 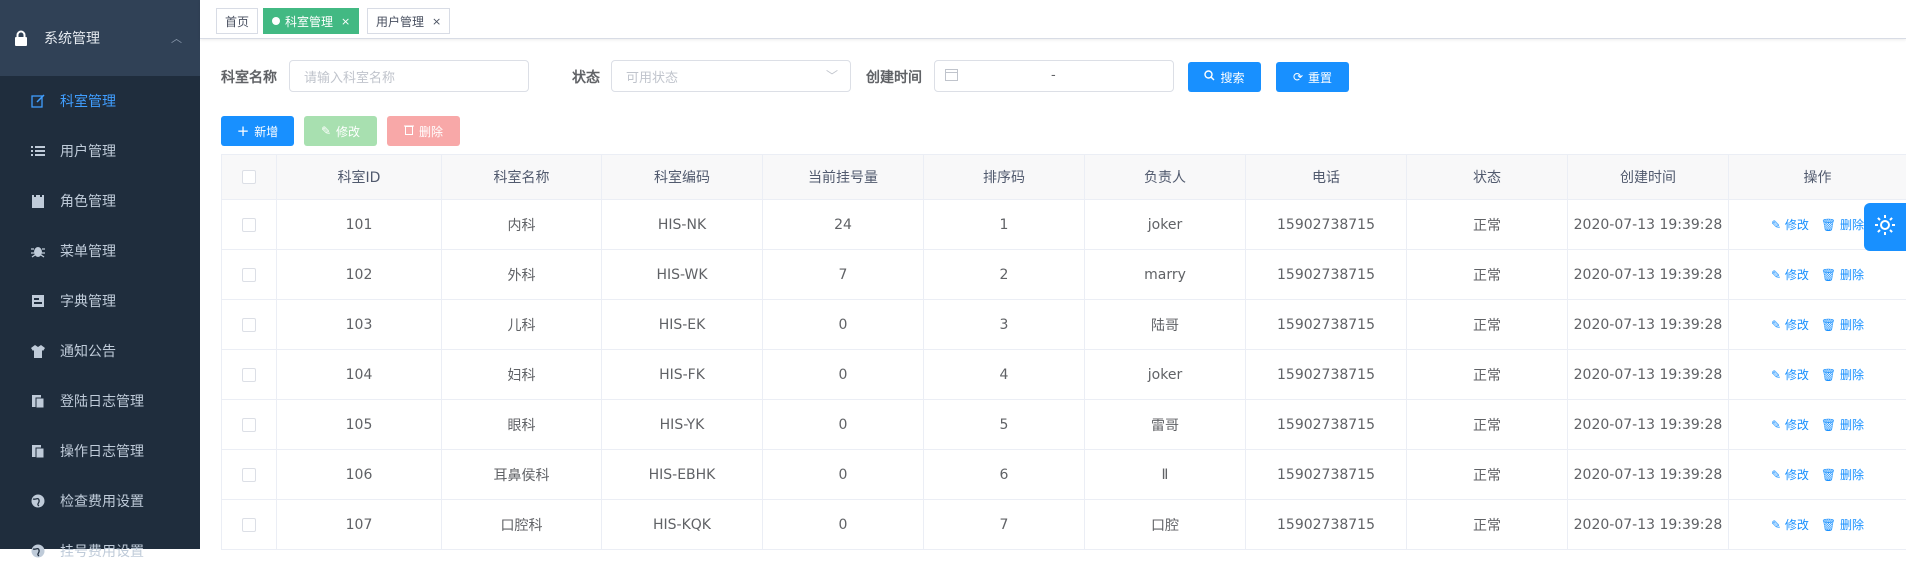 I want to click on table-cell: 外科, so click(x=522, y=275).